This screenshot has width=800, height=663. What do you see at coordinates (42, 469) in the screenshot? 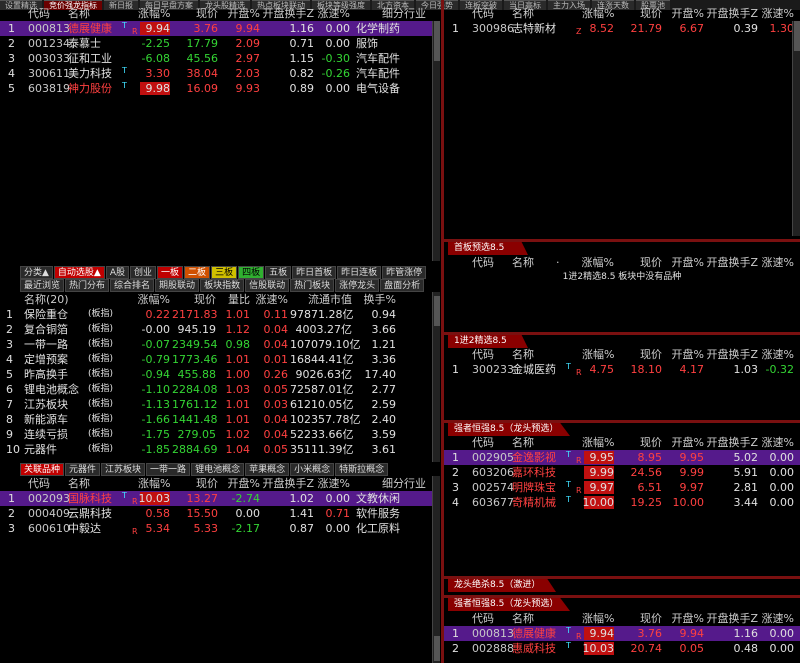
I see `related-tab: 关联品种` at bounding box center [42, 469].